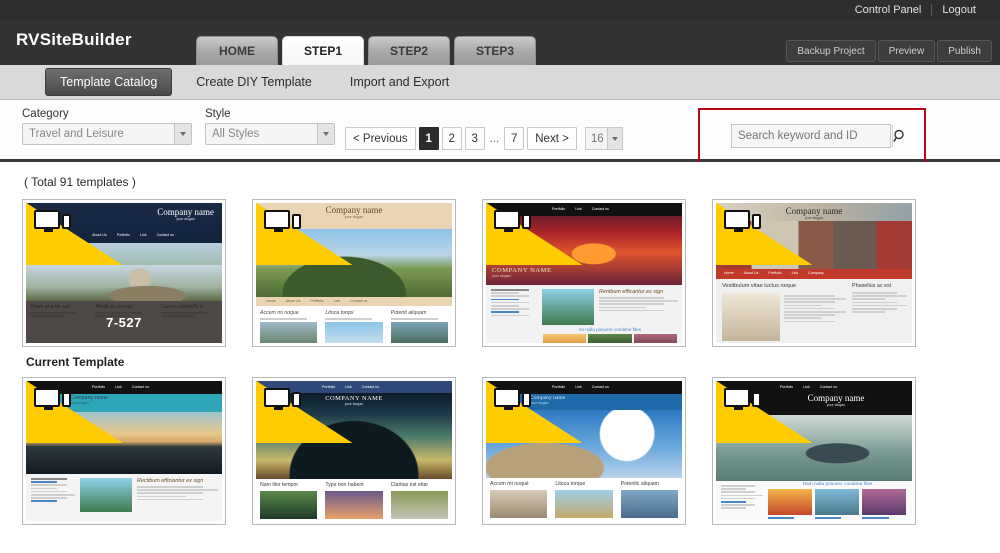 The image size is (1000, 553). I want to click on category-filter-group: Category Travel and Leisure, so click(107, 126).